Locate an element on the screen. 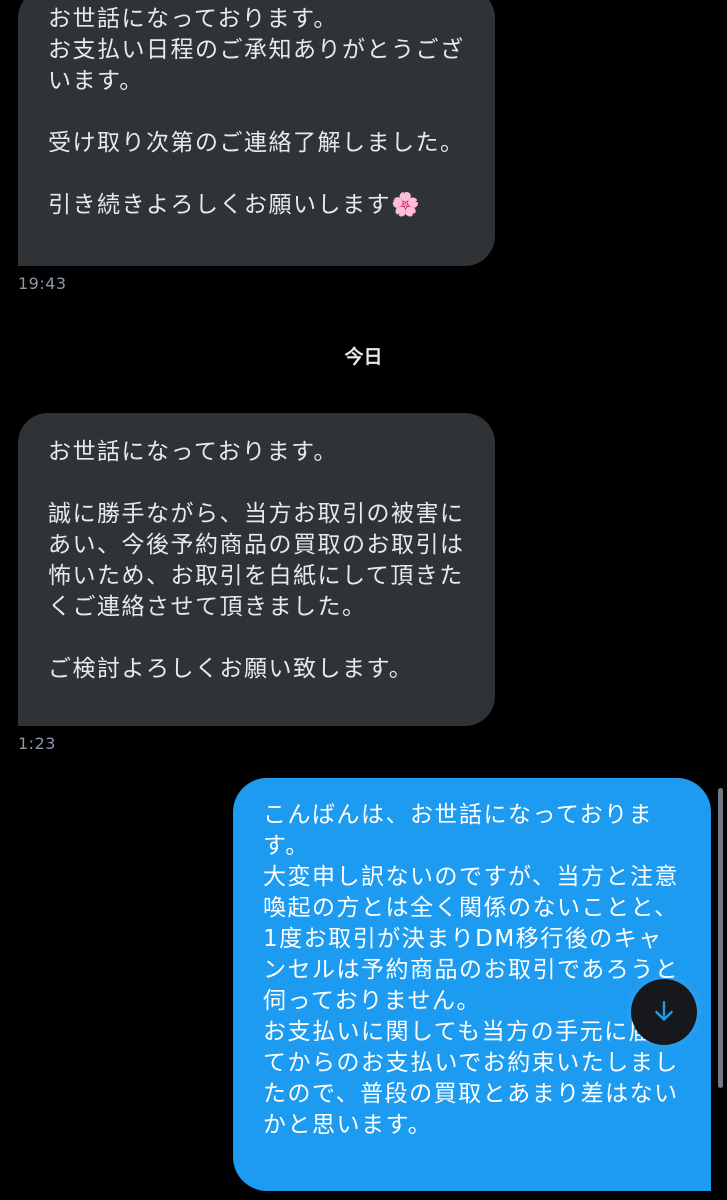 This screenshot has width=727, height=1200. message-timestamp: 19:43 is located at coordinates (42, 283).